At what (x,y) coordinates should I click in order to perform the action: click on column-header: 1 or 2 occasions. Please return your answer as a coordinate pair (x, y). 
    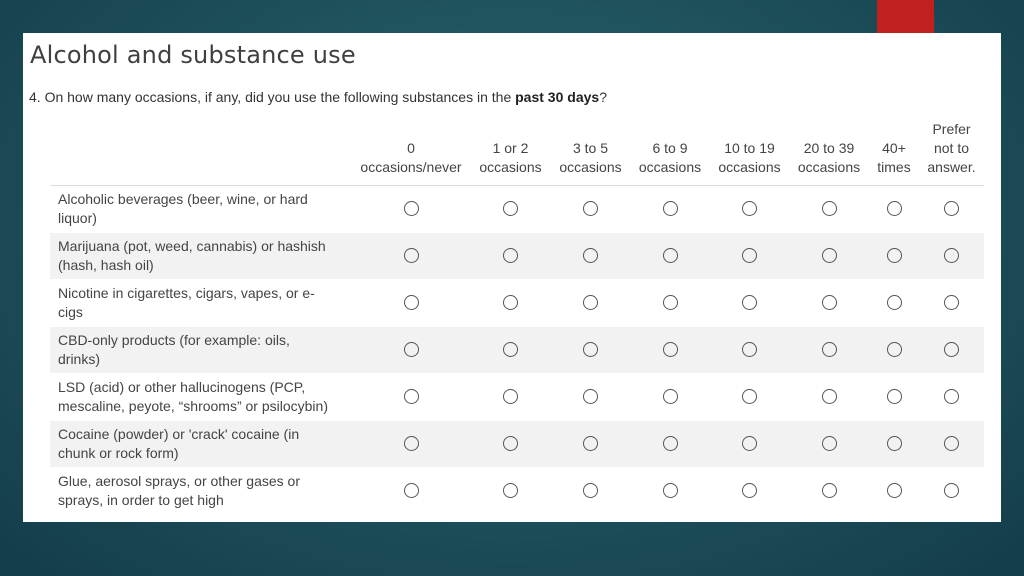
    Looking at the image, I should click on (510, 152).